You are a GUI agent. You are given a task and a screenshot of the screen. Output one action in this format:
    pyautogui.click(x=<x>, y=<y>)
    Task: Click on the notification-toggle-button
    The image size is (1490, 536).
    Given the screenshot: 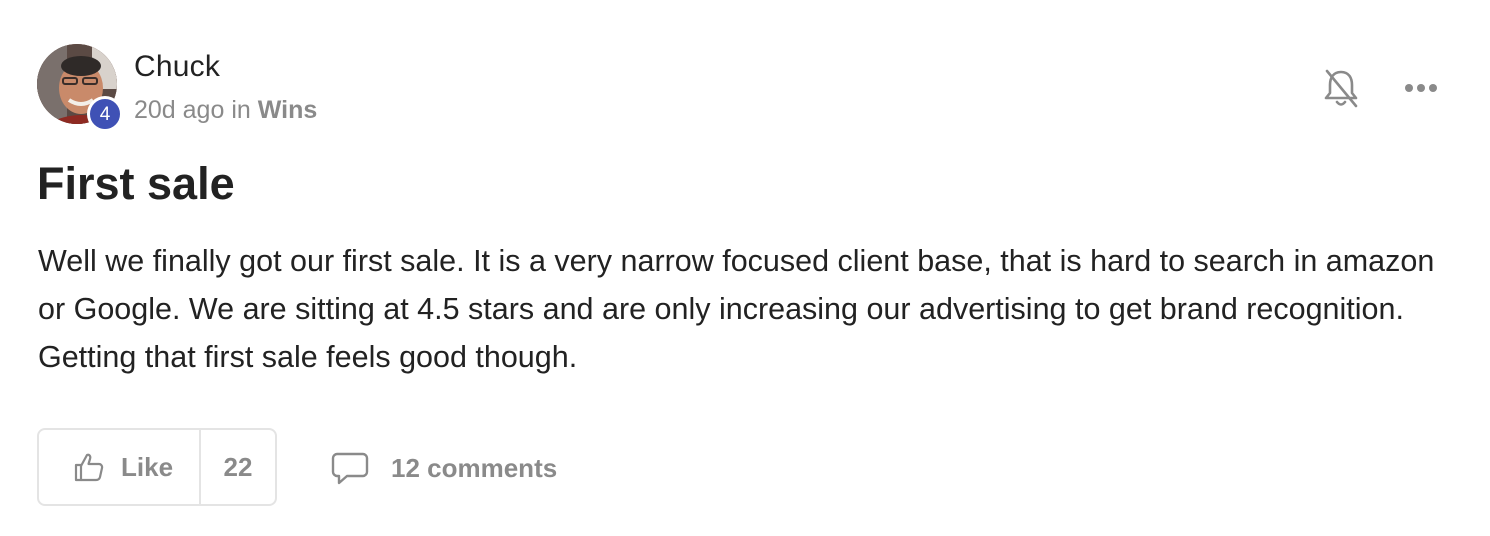 What is the action you would take?
    pyautogui.click(x=1341, y=88)
    